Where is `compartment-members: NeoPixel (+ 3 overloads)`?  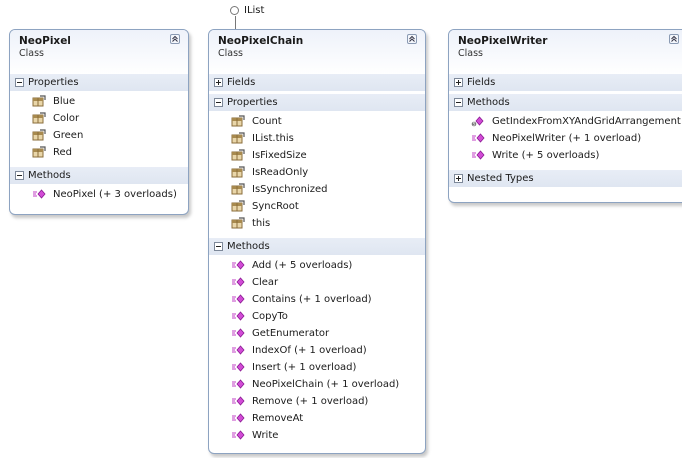
compartment-members: NeoPixel (+ 3 overloads) is located at coordinates (99, 195).